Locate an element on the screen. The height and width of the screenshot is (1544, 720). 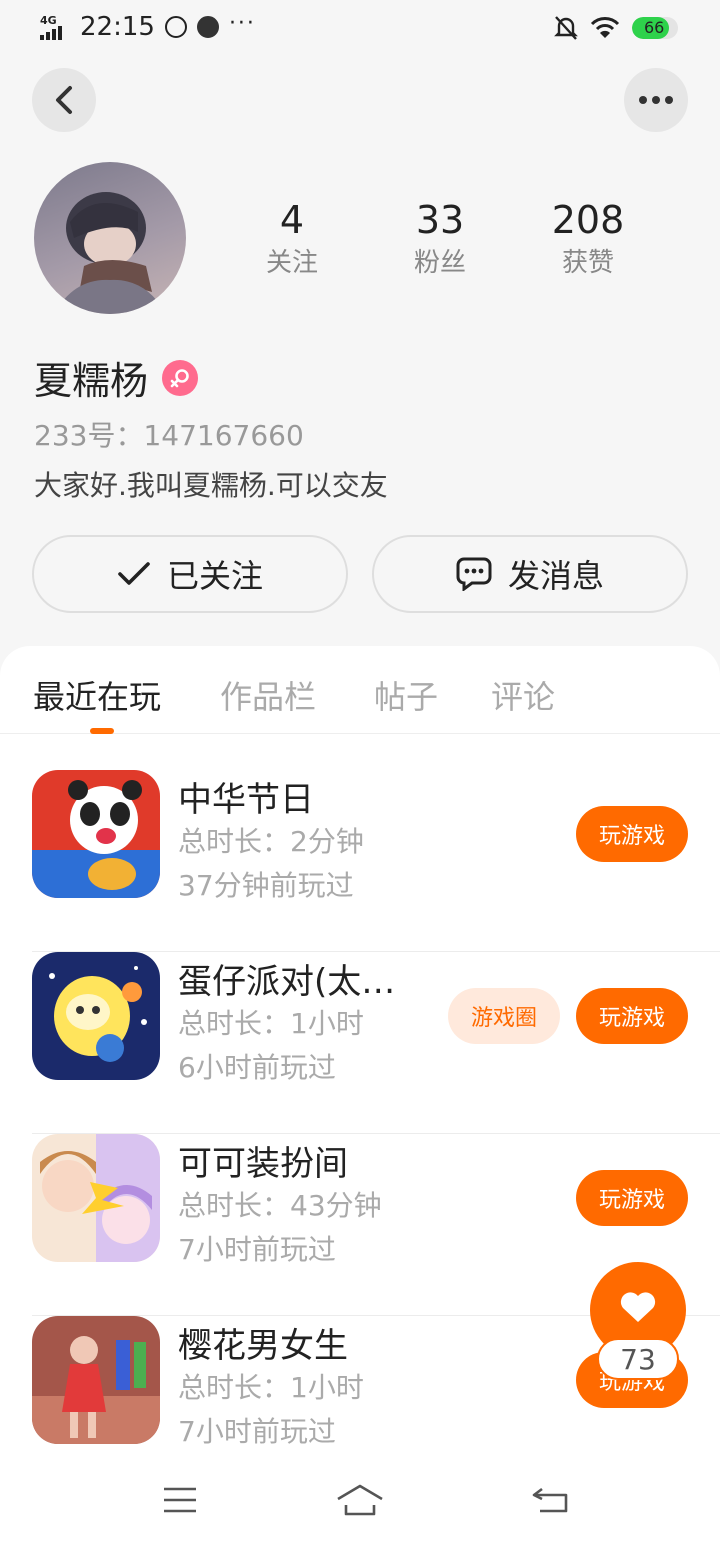
status-bar: 4G 22:15 ··· 66 is located at coordinates (360, 28).